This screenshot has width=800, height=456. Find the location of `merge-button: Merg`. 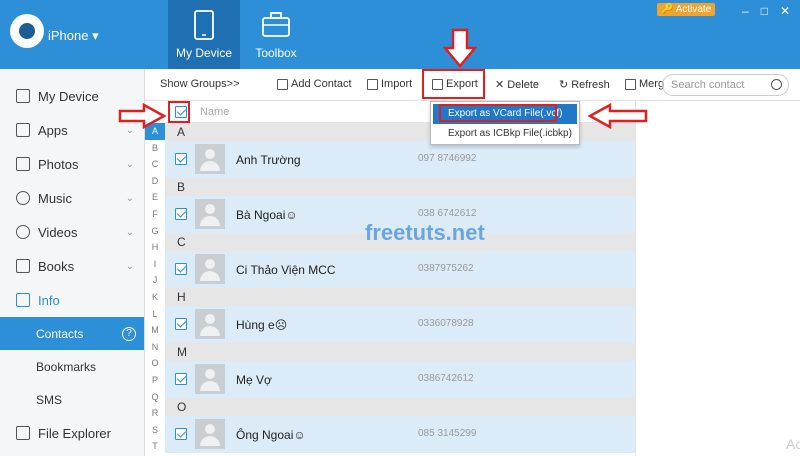

merge-button: Merg is located at coordinates (644, 84).